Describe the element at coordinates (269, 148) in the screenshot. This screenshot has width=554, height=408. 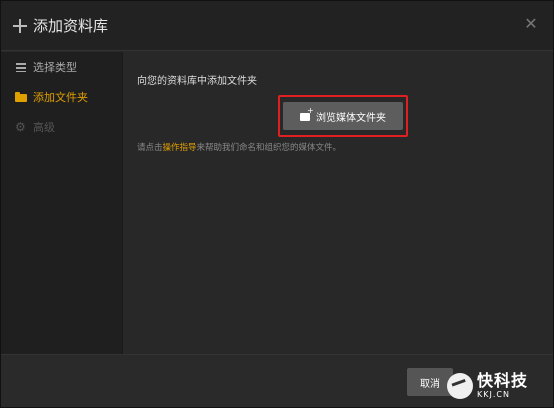
I see `help-suffix: 来帮助我们命名和组织您的媒体文件。` at that location.